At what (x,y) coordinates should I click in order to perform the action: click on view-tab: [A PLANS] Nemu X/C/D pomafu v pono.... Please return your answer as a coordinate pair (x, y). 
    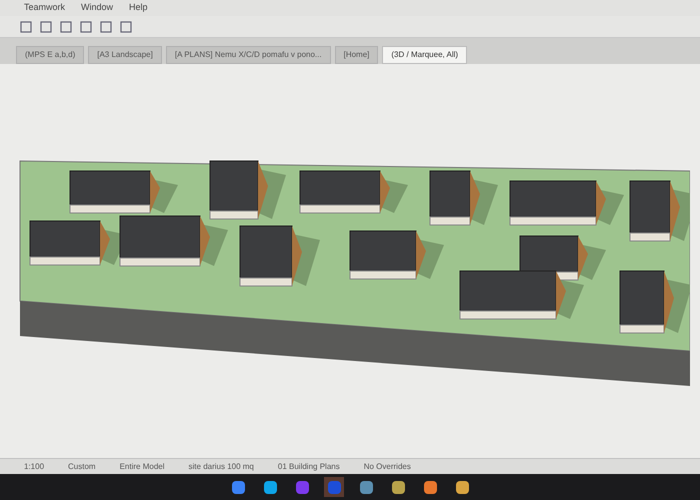
    Looking at the image, I should click on (248, 55).